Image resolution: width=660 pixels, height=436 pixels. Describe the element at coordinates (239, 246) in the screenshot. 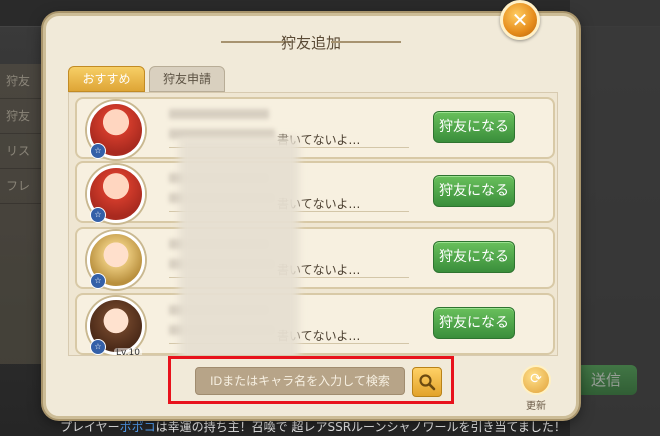

I see `privacy-blur` at that location.